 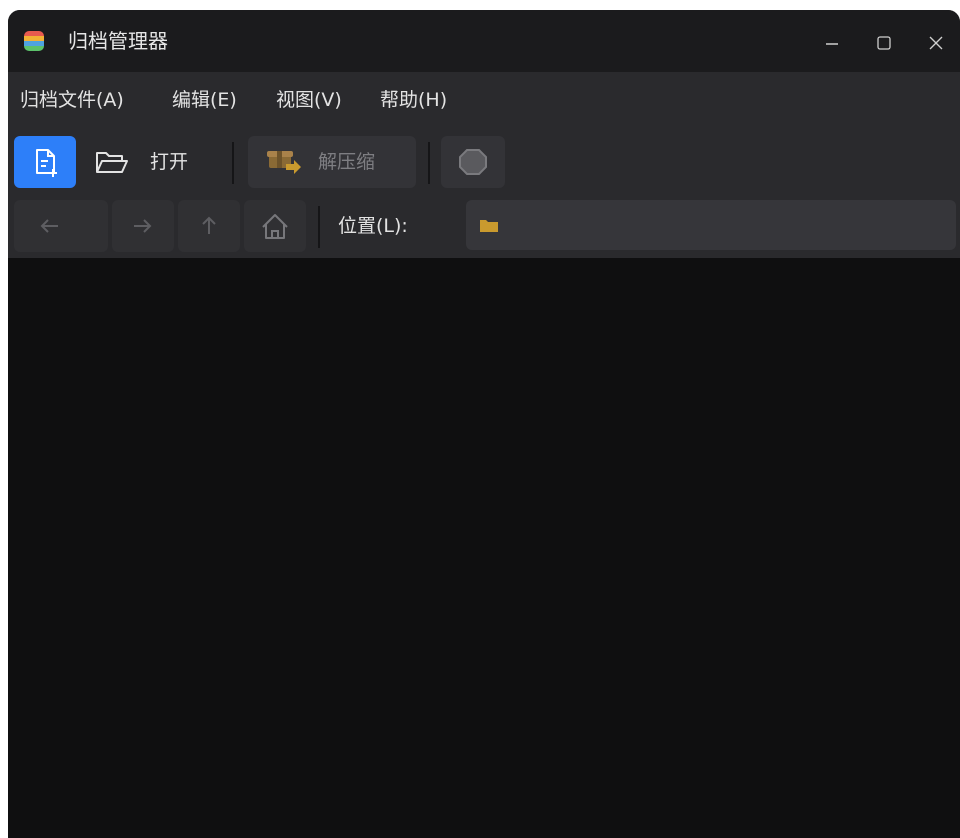 I want to click on close-button, so click(x=935, y=41).